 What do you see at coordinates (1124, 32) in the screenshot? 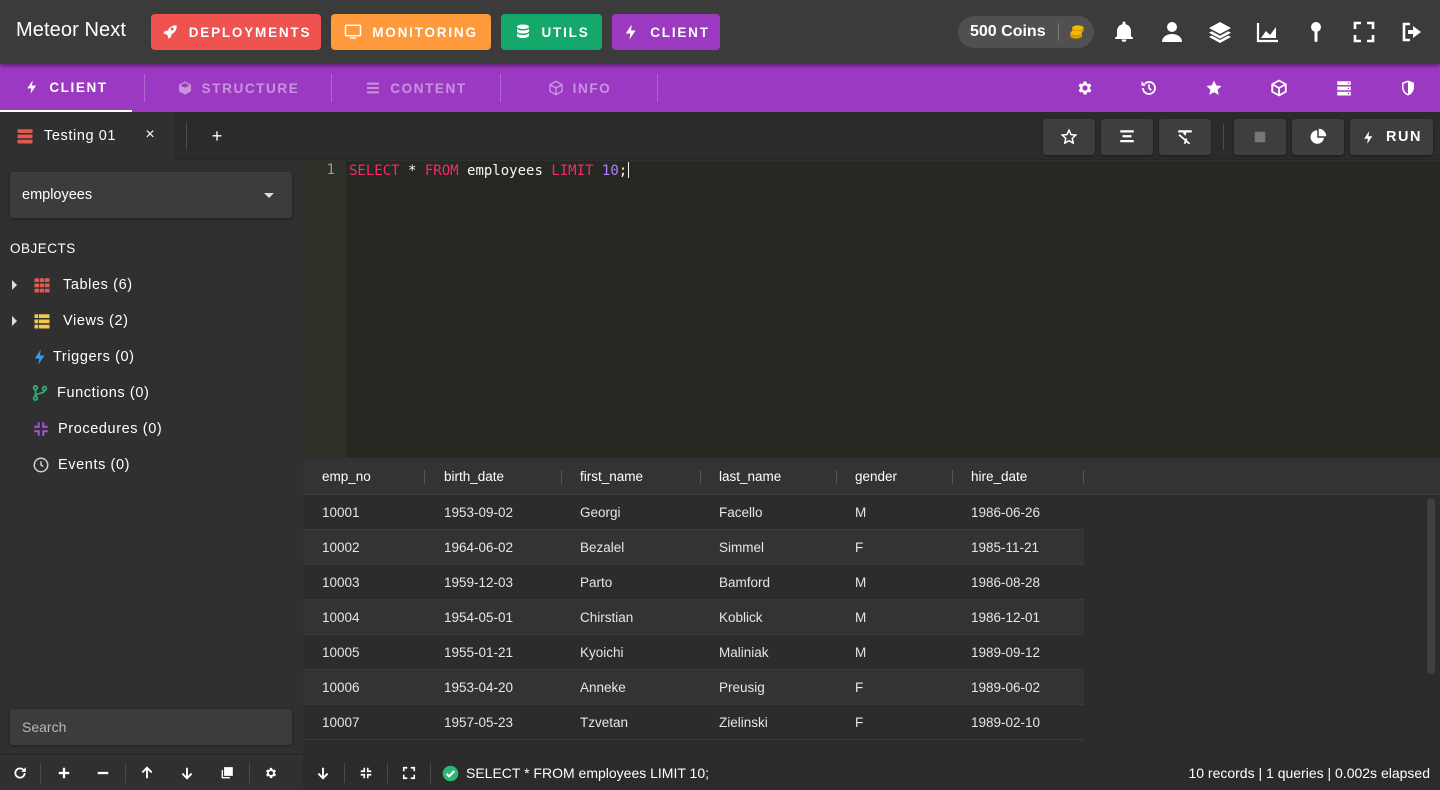
I see `bell-icon` at bounding box center [1124, 32].